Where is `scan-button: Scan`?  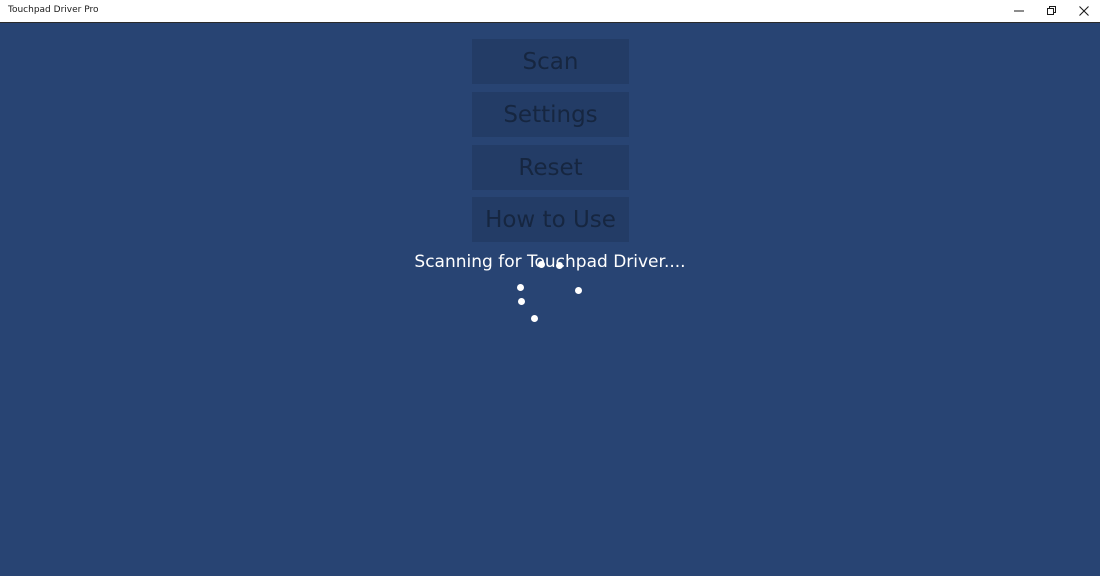
scan-button: Scan is located at coordinates (550, 61).